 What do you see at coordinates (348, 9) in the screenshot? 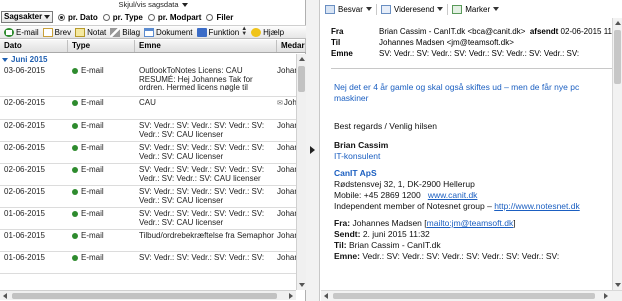
I see `reply-button: Besvar` at bounding box center [348, 9].